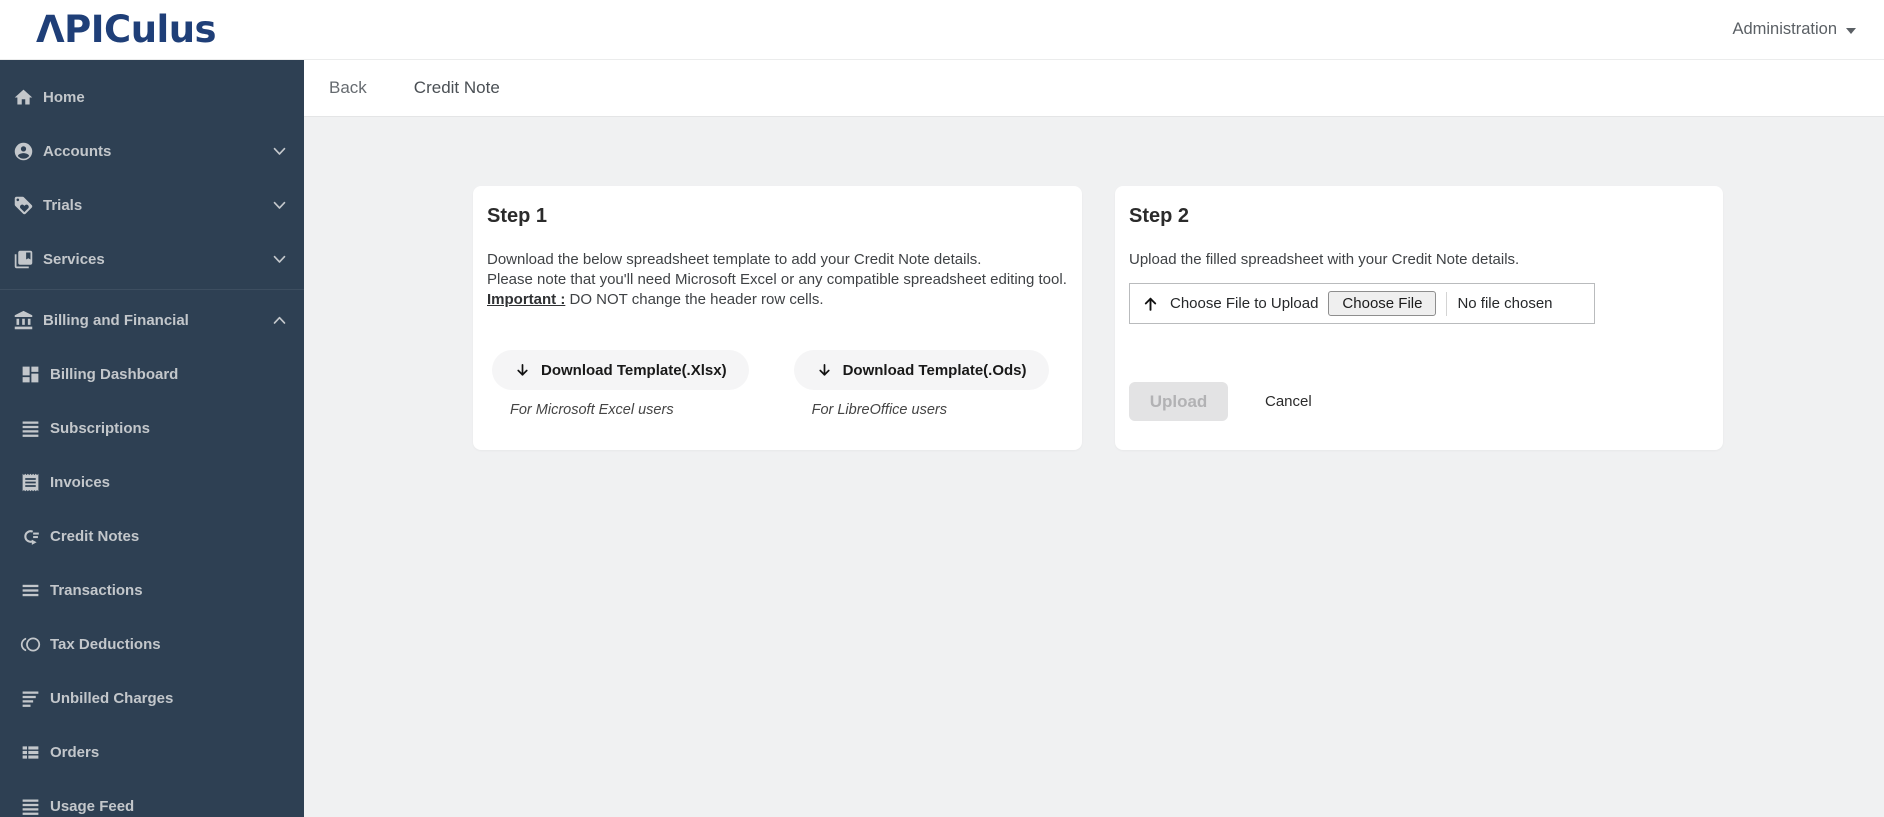  What do you see at coordinates (1851, 30) in the screenshot?
I see `caret-down-icon` at bounding box center [1851, 30].